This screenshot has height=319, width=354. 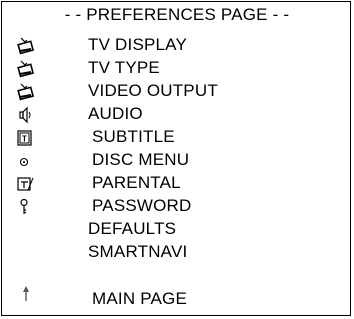 What do you see at coordinates (177, 14) in the screenshot?
I see `menu-title: - - PREFERENCES PAGE - -` at bounding box center [177, 14].